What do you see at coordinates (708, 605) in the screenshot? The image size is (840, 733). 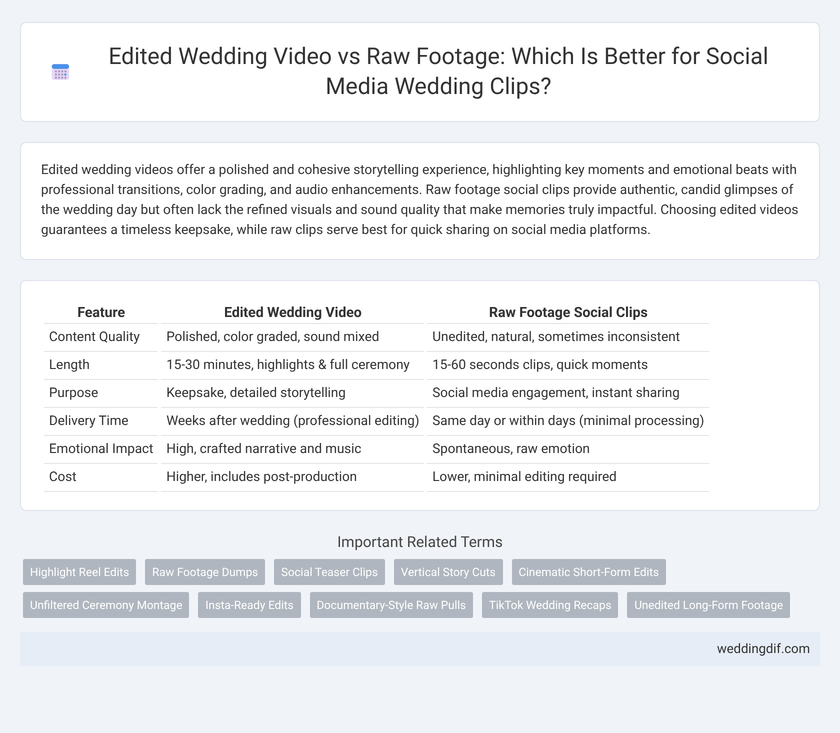 I see `term-tag: Unedited Long-Form Footage` at bounding box center [708, 605].